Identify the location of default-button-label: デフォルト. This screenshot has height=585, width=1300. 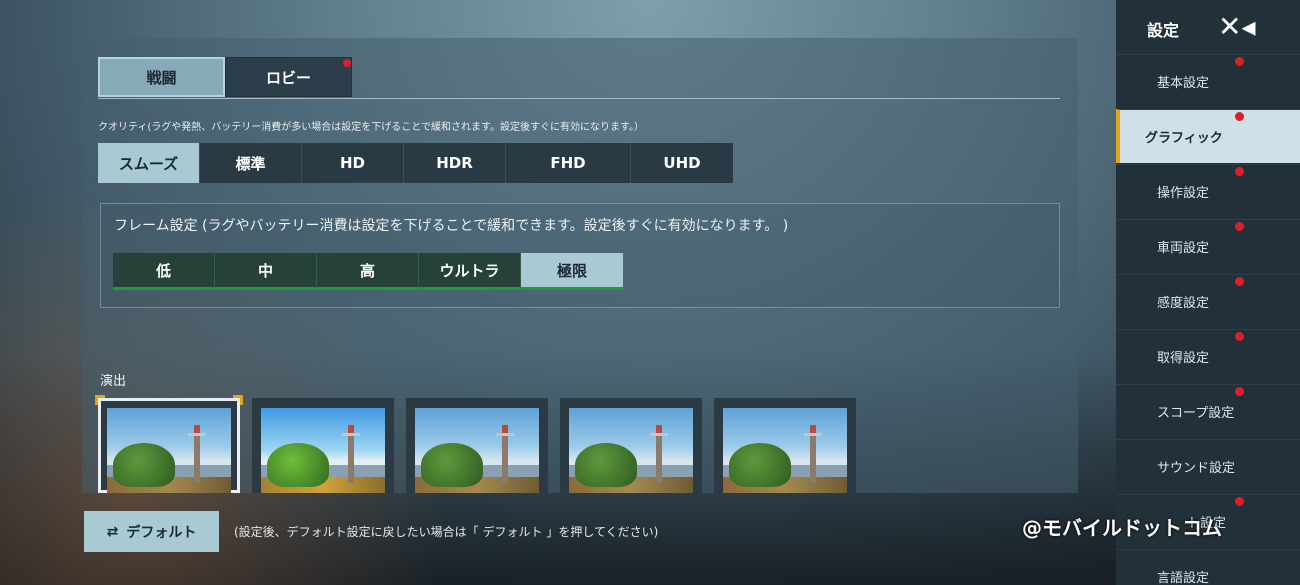
(161, 532).